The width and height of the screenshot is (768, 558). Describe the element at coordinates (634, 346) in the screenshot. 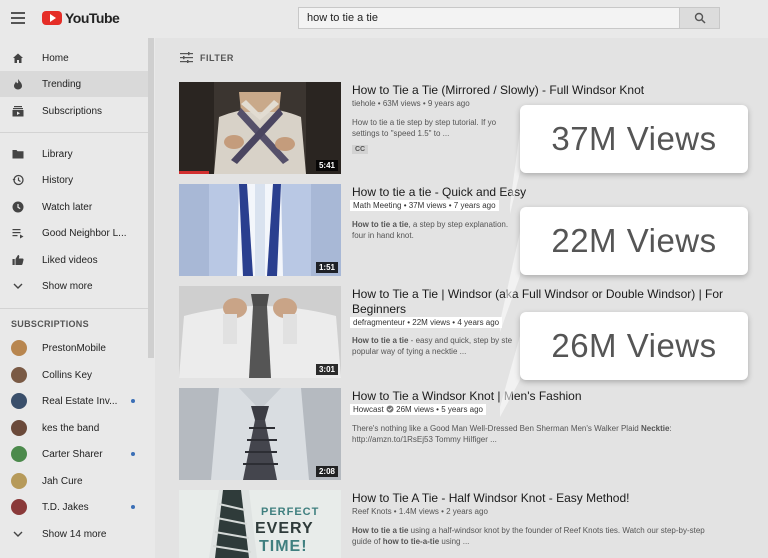

I see `views-callout: 26M Views` at that location.